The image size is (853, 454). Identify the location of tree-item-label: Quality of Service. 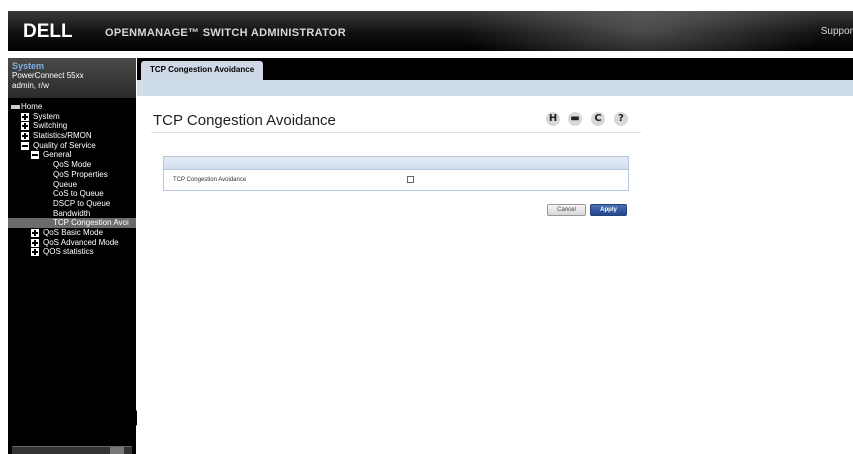
(64, 145).